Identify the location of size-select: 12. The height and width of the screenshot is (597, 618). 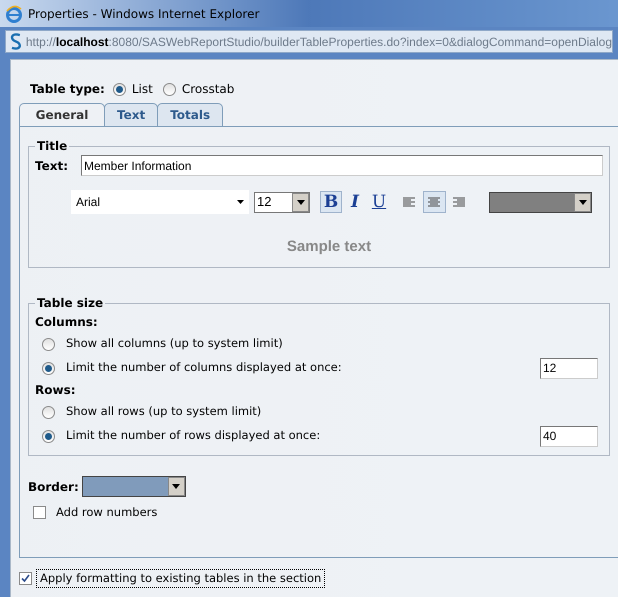
(282, 202).